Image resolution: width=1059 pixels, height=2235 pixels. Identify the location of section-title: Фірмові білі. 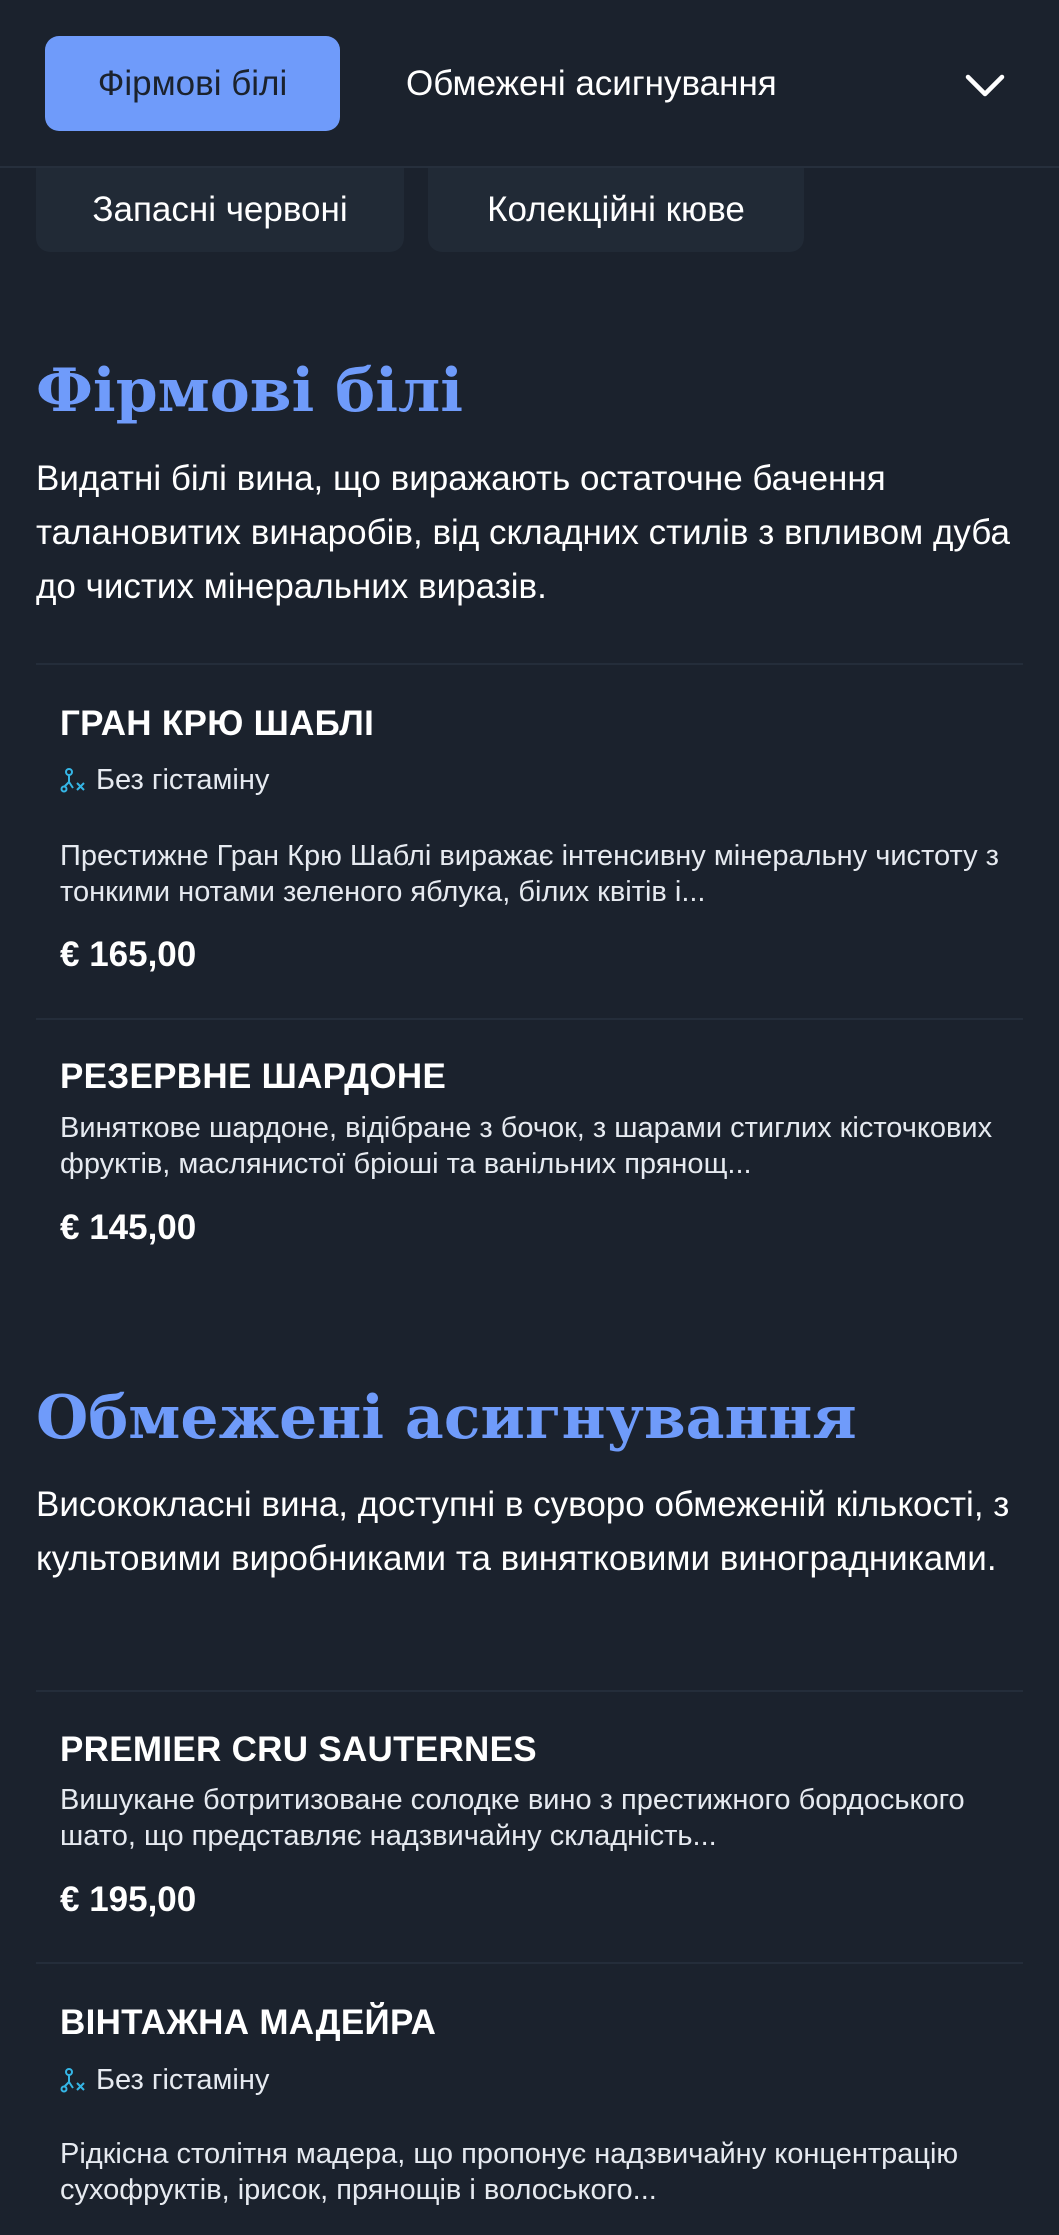
(250, 391).